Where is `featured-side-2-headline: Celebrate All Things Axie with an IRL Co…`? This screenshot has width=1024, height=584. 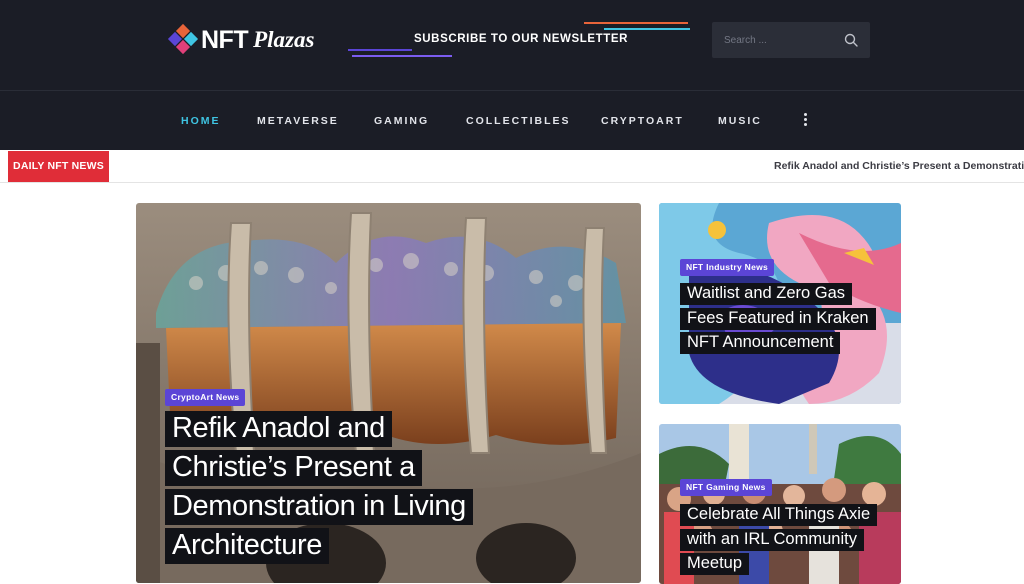
featured-side-2-headline: Celebrate All Things Axie with an IRL Co… is located at coordinates (780, 539).